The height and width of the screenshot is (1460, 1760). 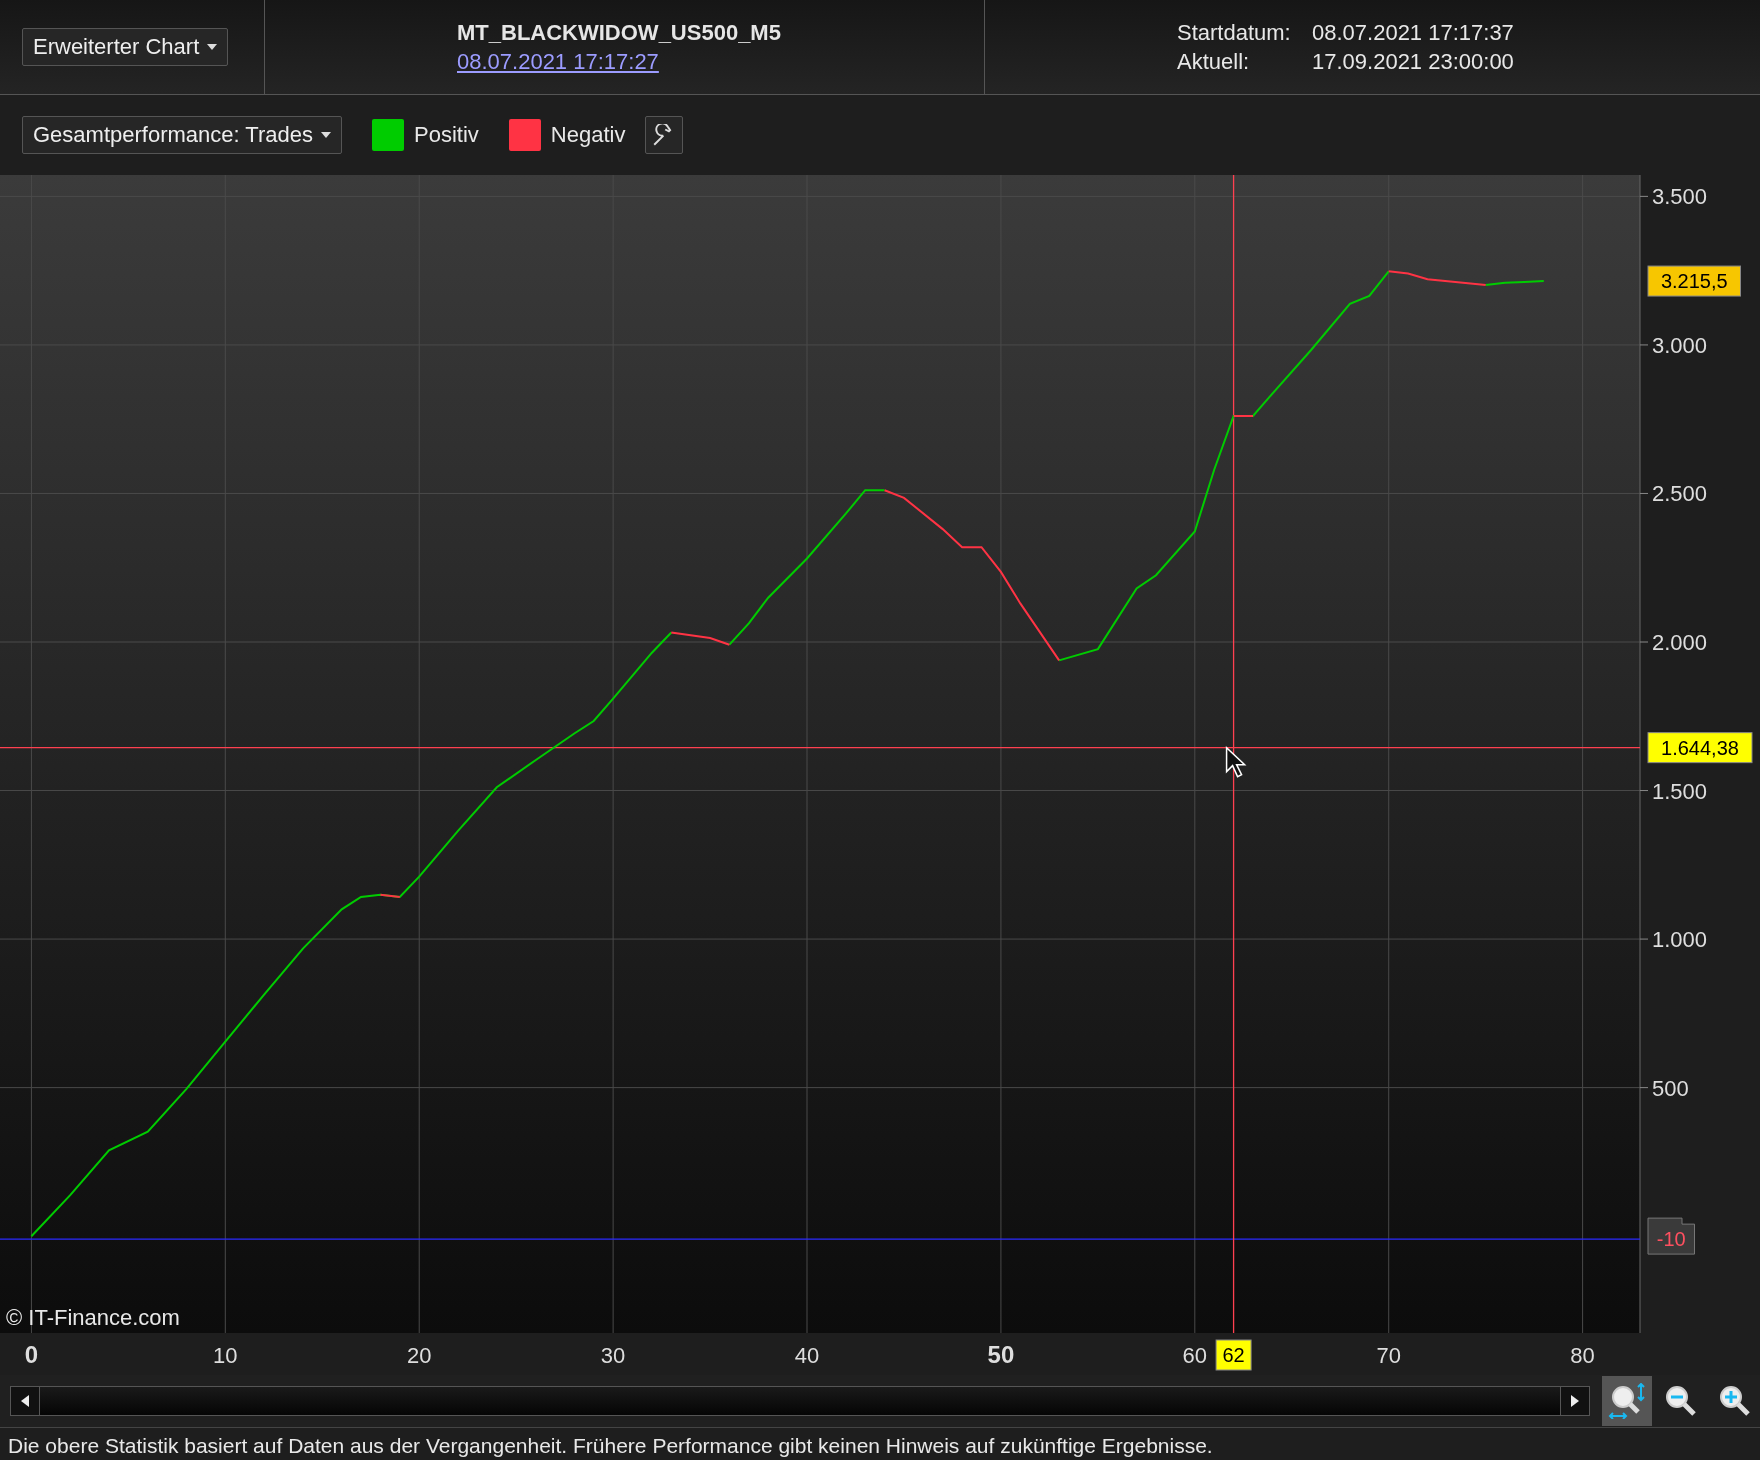 I want to click on ref-line-label: 1.644,38, so click(x=1700, y=747).